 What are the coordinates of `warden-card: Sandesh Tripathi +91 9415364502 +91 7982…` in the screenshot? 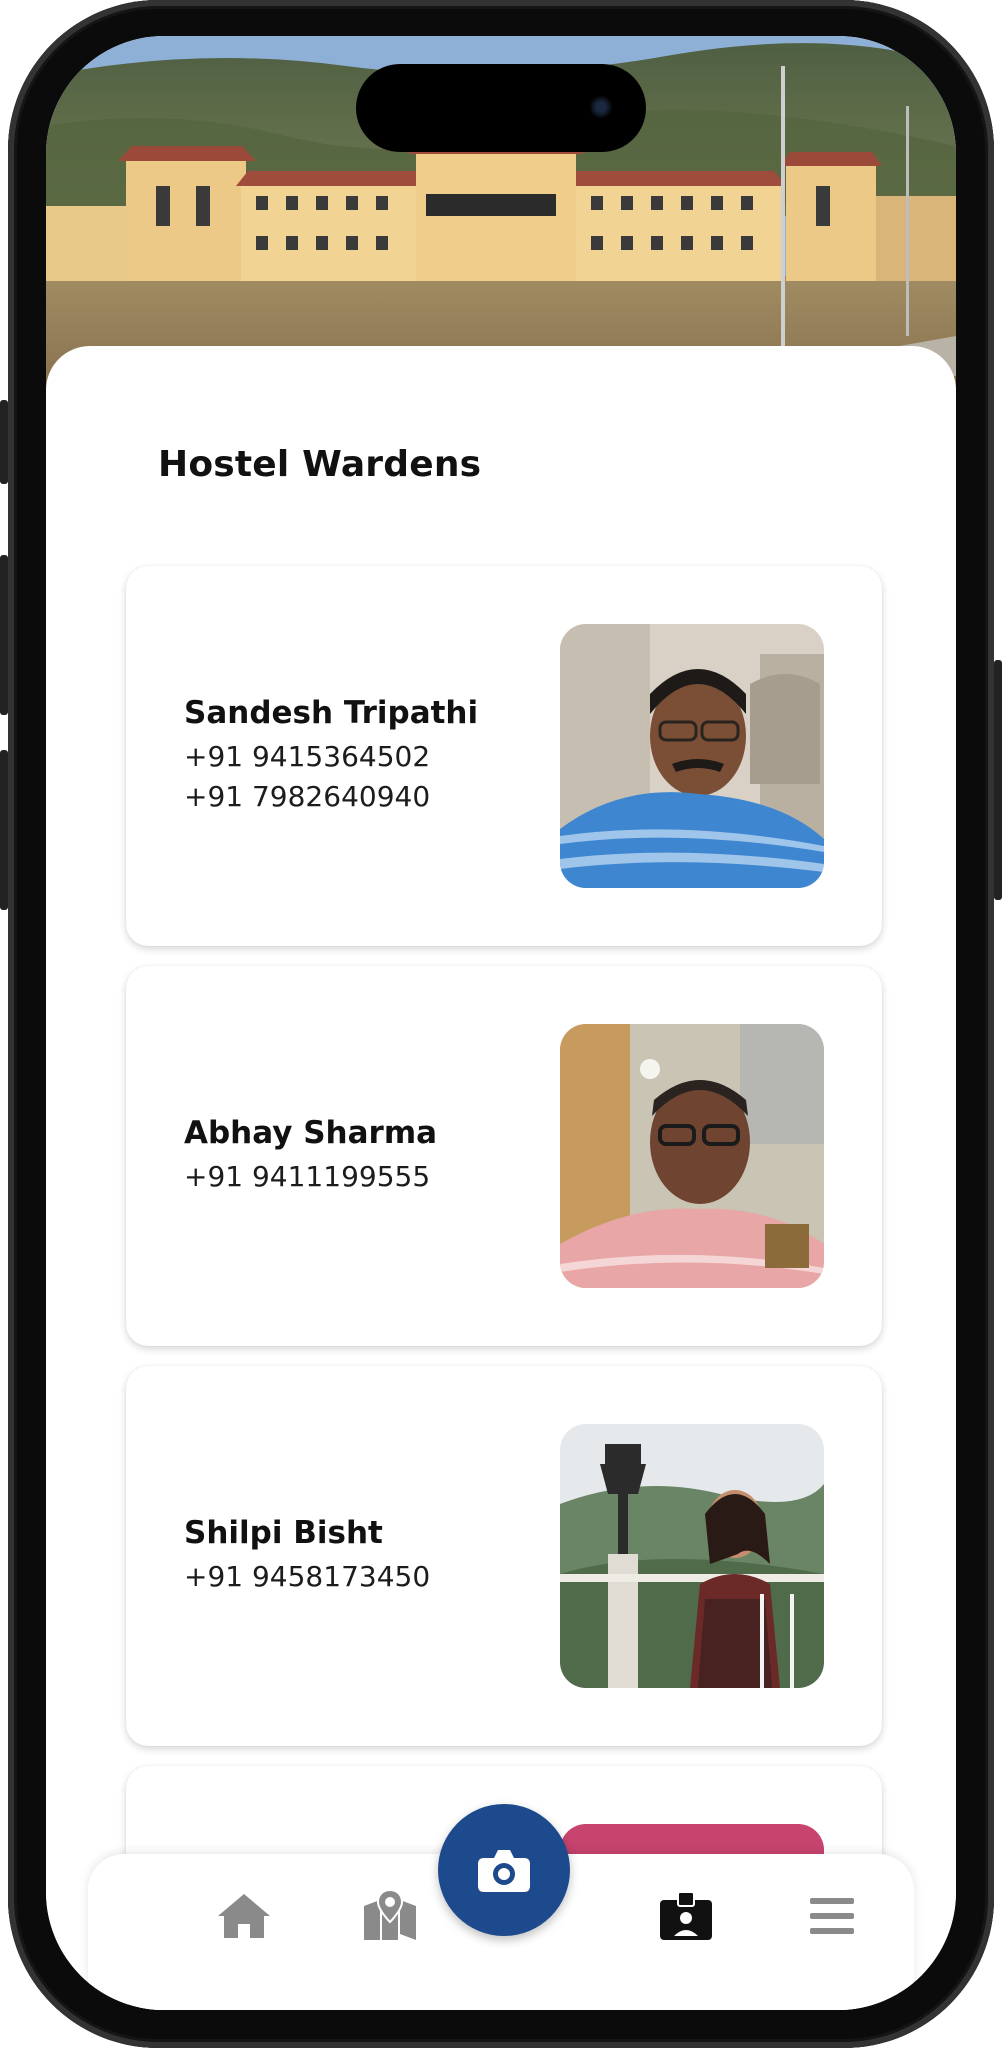 It's located at (504, 756).